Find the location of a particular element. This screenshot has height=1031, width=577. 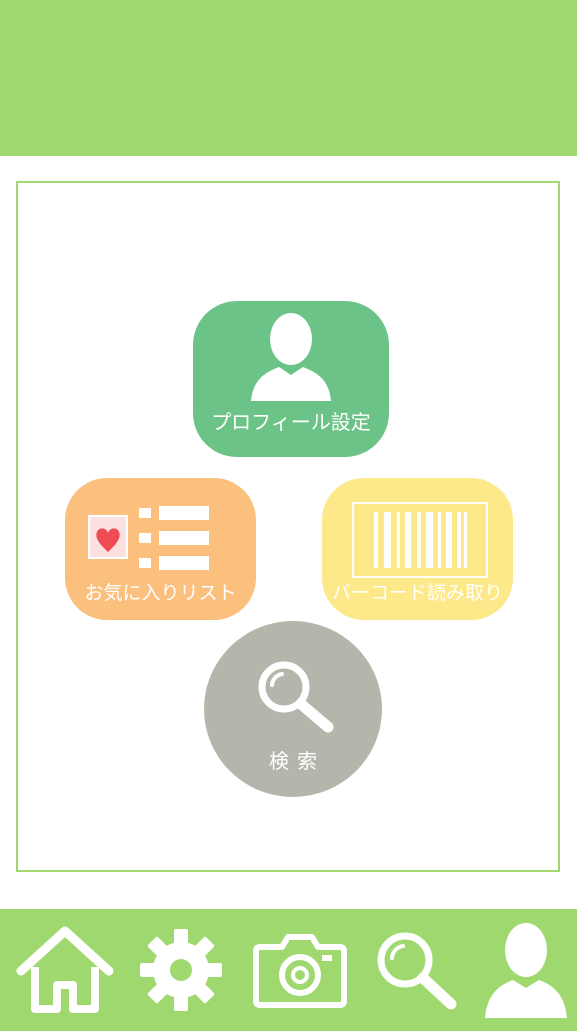

tab-settings is located at coordinates (181, 970).